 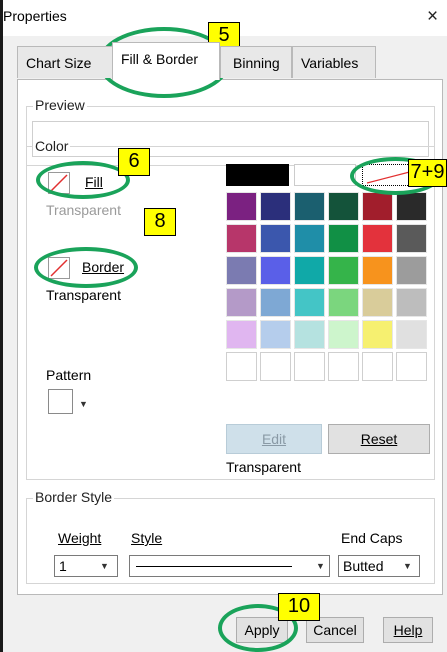 What do you see at coordinates (134, 162) in the screenshot?
I see `annotation-tag-6: 6` at bounding box center [134, 162].